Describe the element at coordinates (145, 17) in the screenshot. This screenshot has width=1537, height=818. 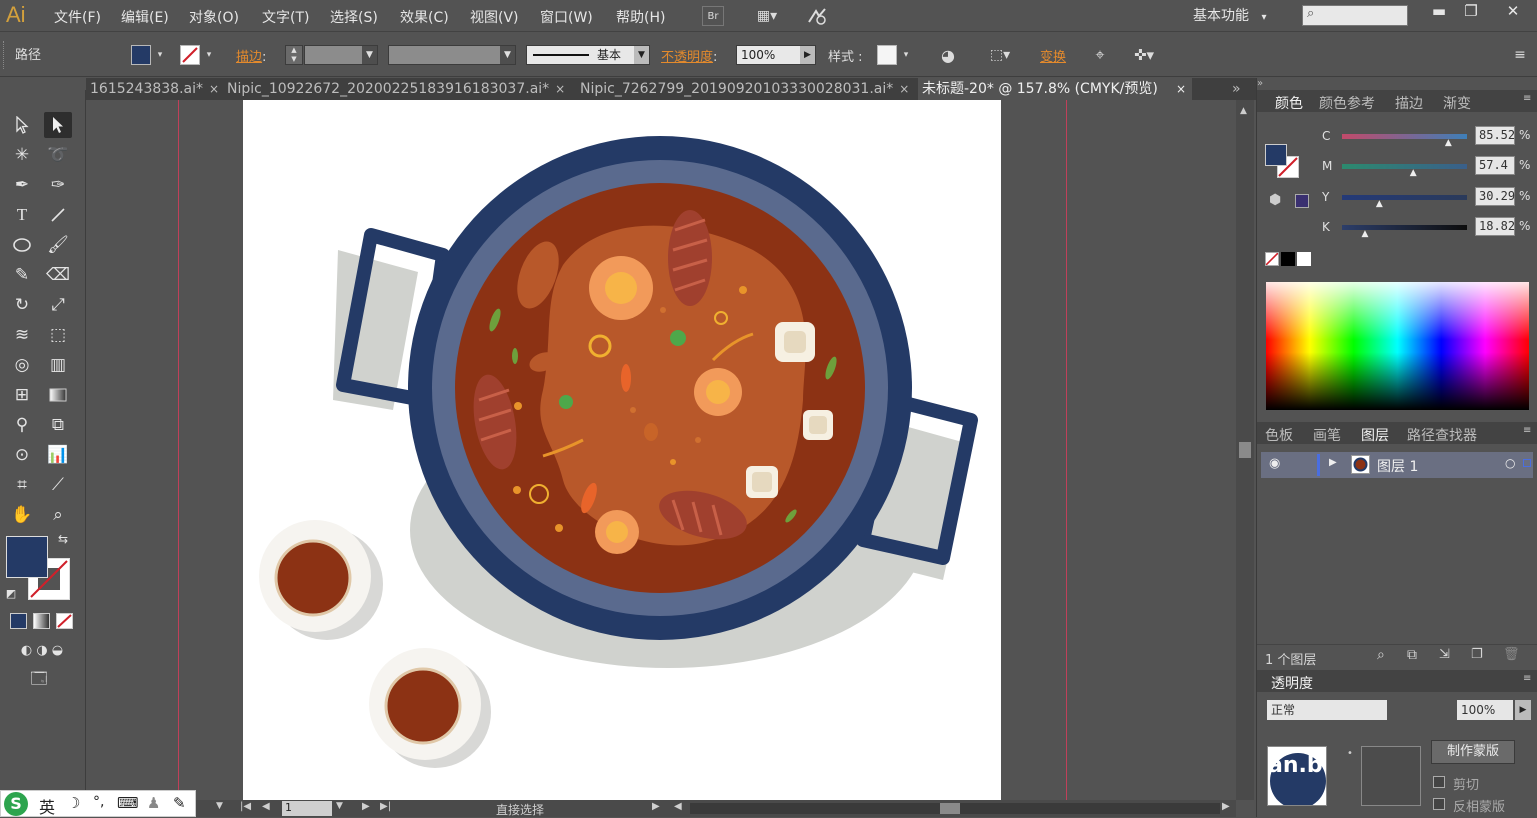
I see `menu-edit: 编辑(E)` at that location.